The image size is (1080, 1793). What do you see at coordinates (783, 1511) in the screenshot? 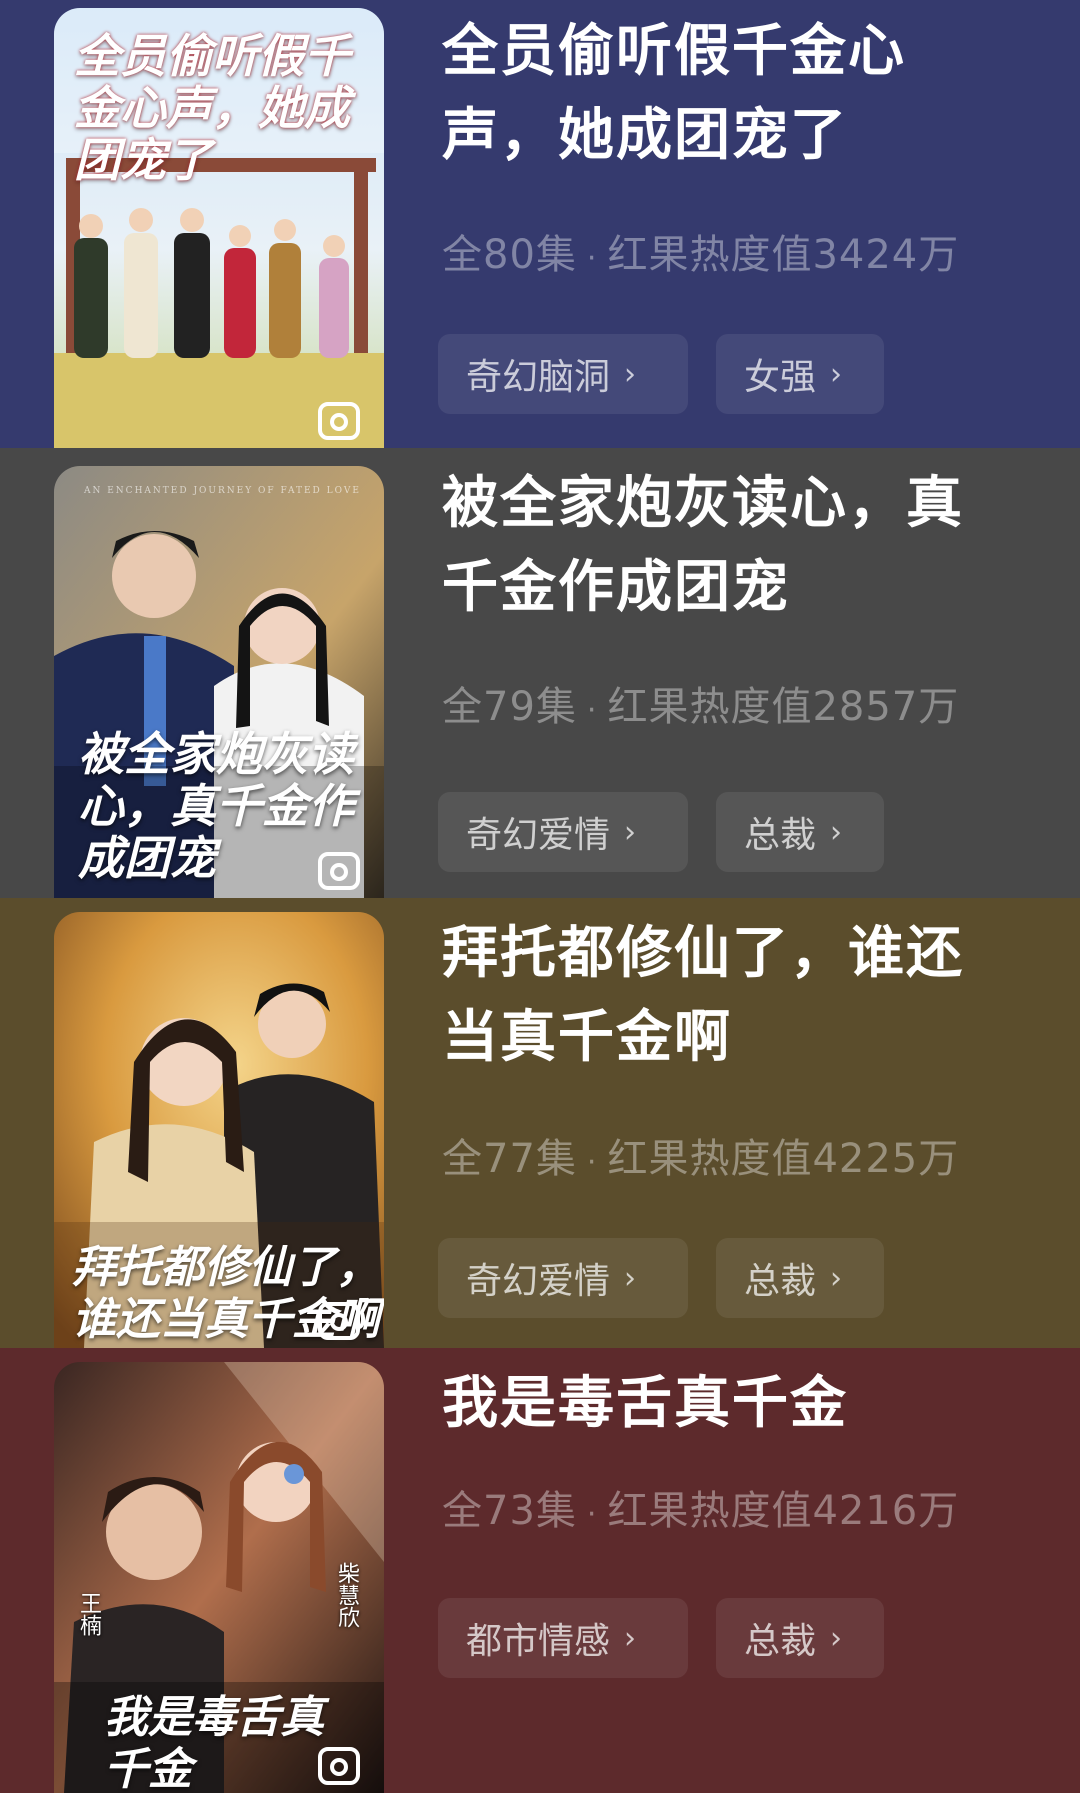
I see `heat-value: 红果热度值4216万` at bounding box center [783, 1511].